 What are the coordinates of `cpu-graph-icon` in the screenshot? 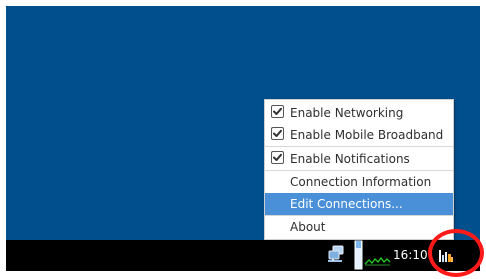 It's located at (377, 256).